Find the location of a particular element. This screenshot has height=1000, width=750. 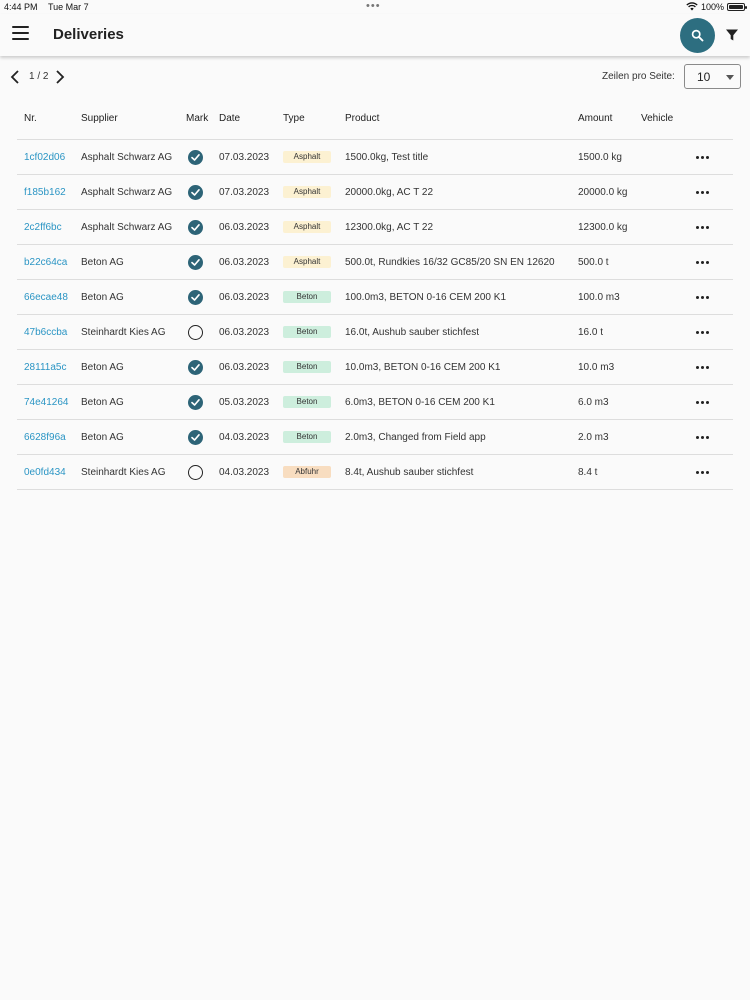

column-header-amount: Amount is located at coordinates (595, 118).